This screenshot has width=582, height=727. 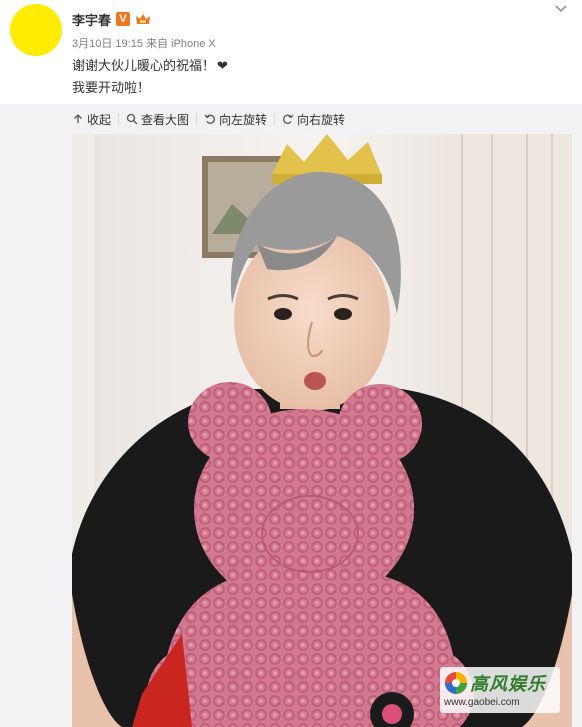 I want to click on rotate-right-icon, so click(x=288, y=119).